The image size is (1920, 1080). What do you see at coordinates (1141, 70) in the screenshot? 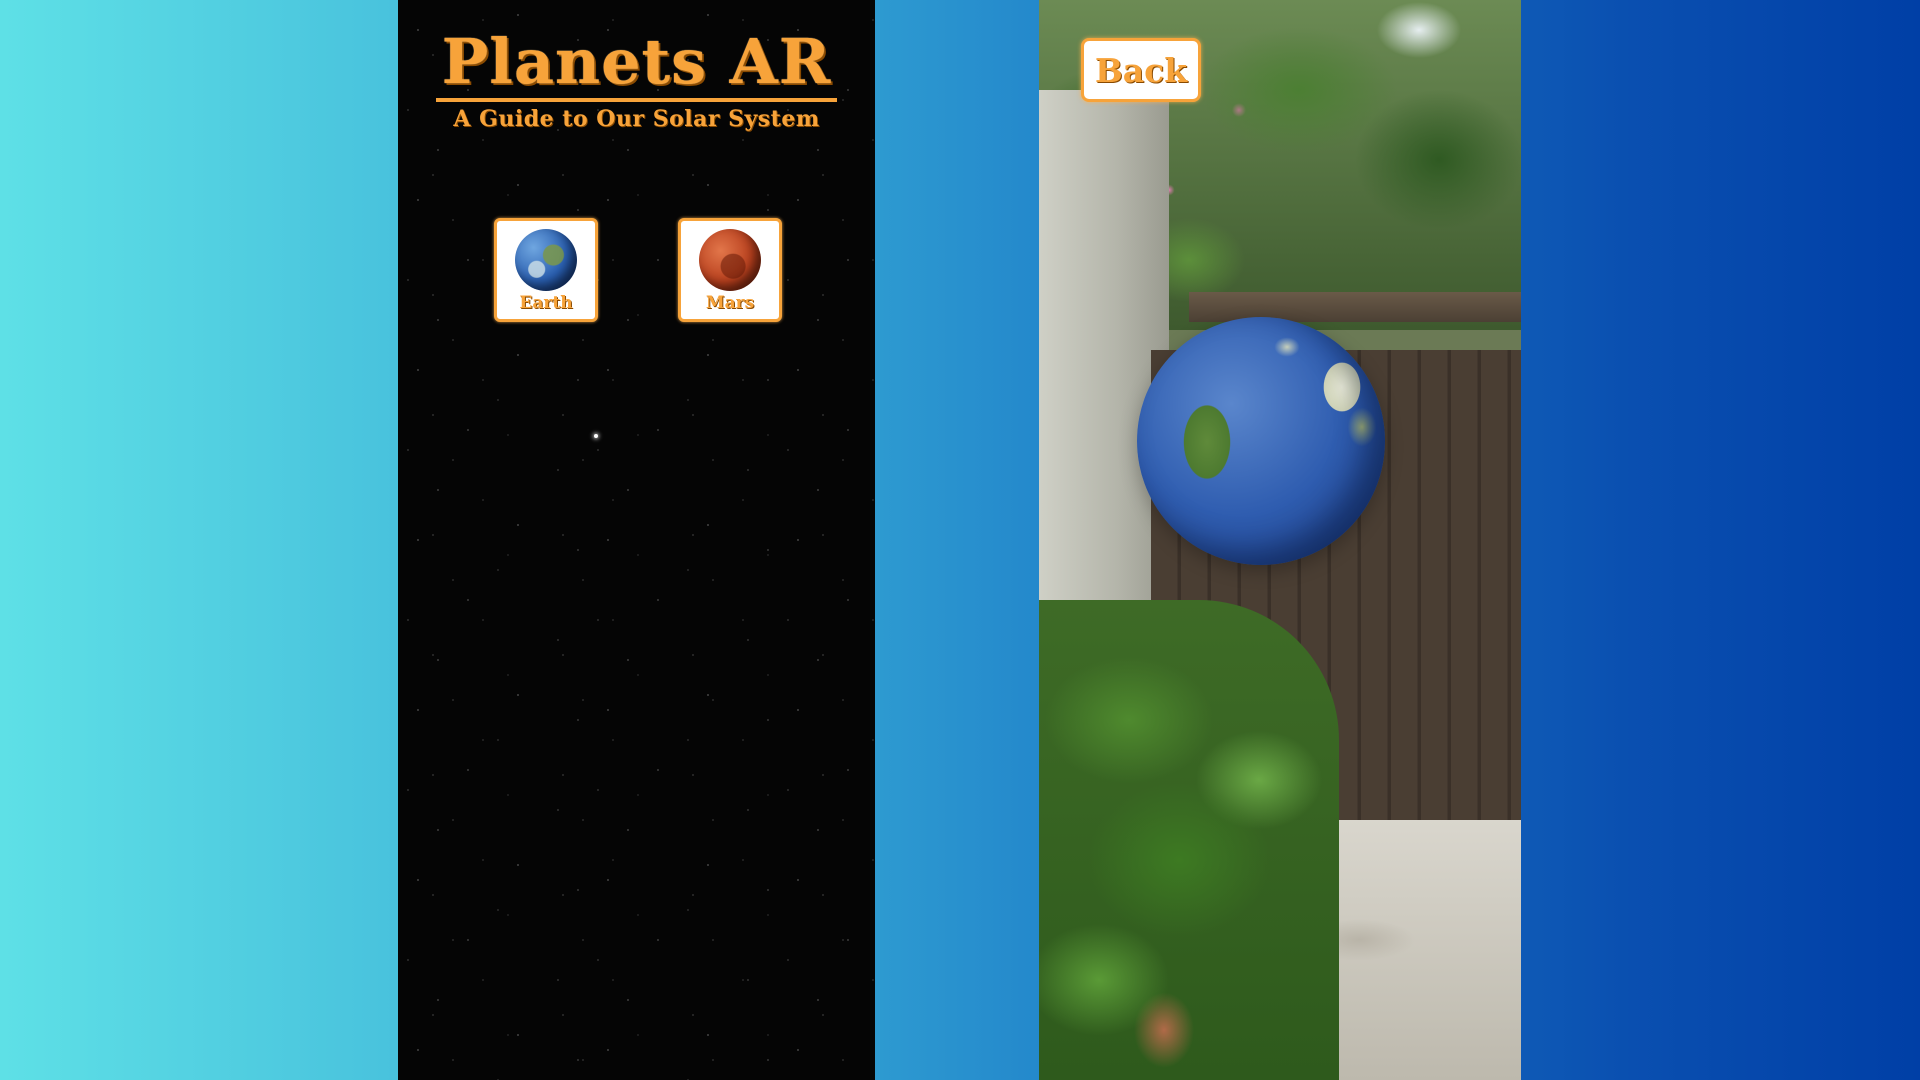
I see `back-button: Back` at bounding box center [1141, 70].